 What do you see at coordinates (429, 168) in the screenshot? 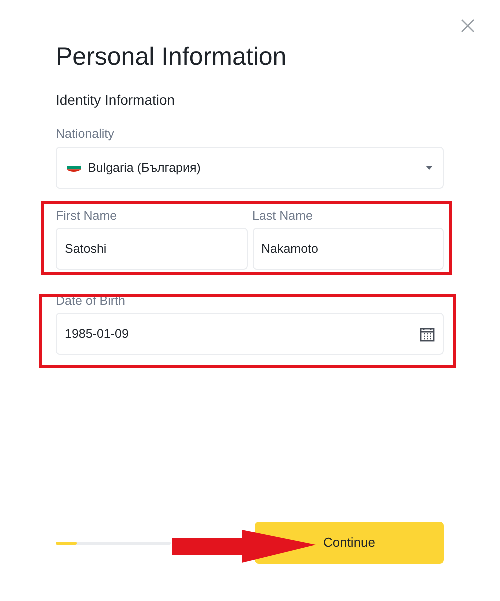
I see `dropdown-caret-icon` at bounding box center [429, 168].